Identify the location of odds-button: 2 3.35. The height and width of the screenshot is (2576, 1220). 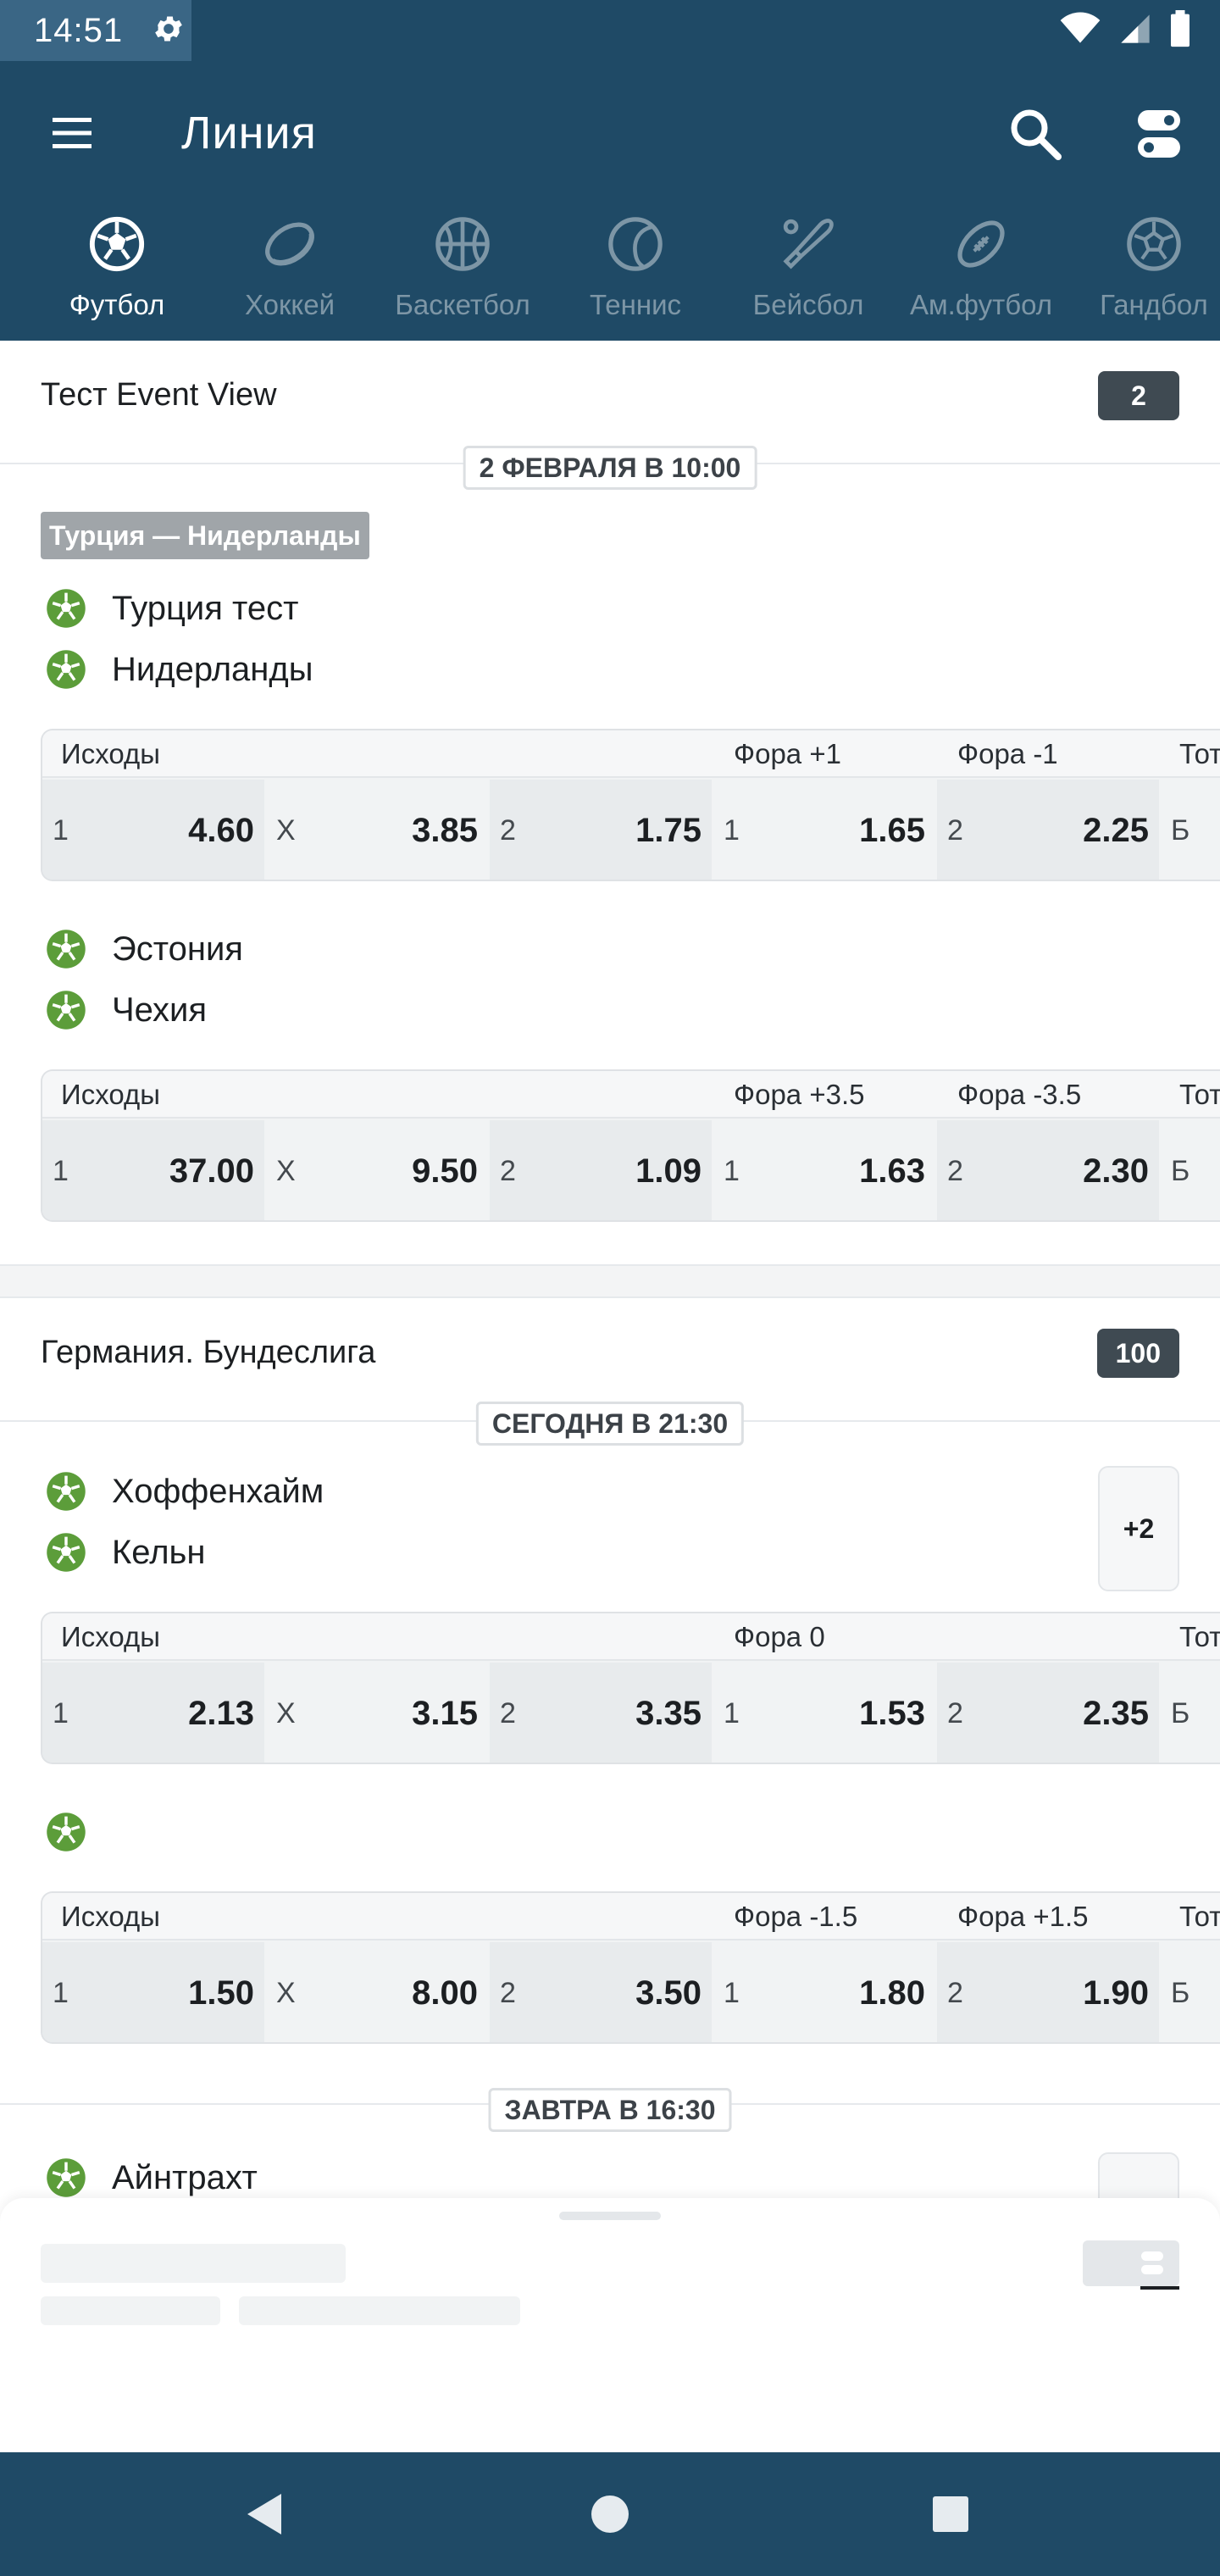
(601, 1713).